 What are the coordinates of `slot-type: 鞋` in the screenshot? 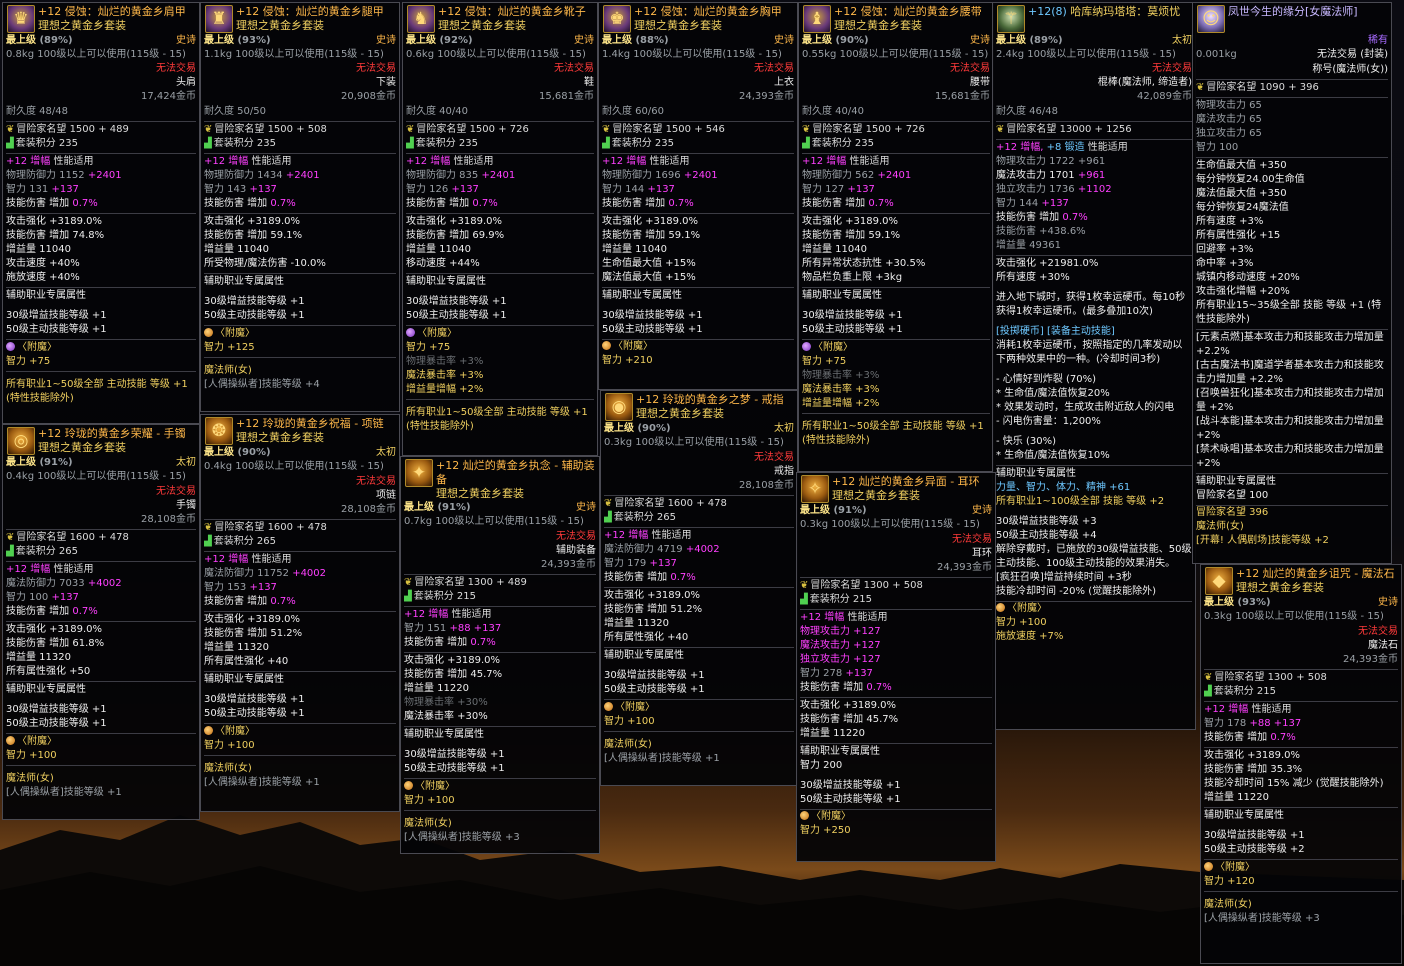 It's located at (589, 82).